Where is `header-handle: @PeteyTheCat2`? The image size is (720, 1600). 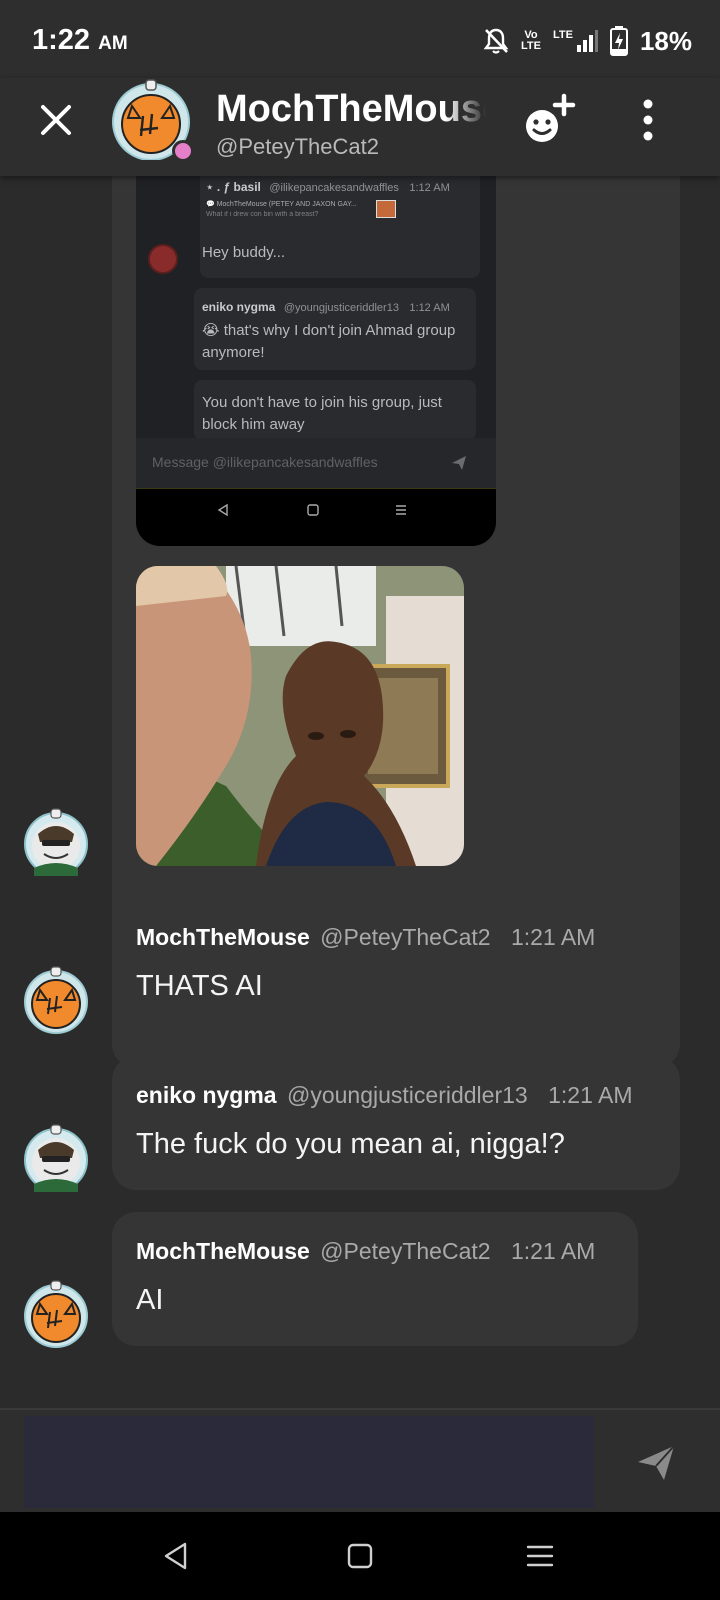
header-handle: @PeteyTheCat2 is located at coordinates (297, 146).